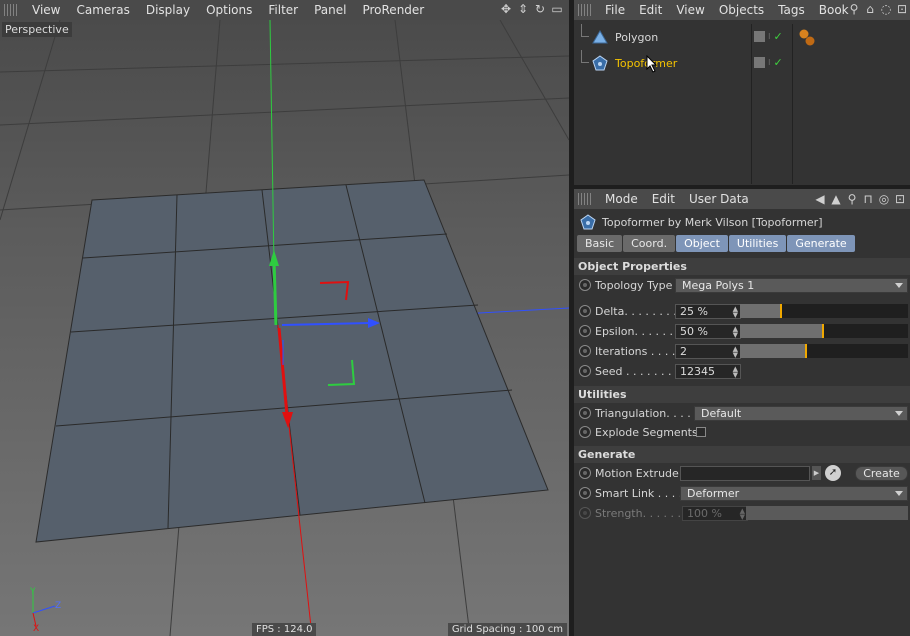 Image resolution: width=910 pixels, height=636 pixels. I want to click on seed-label: Seed . . . . . . . ., so click(637, 371).